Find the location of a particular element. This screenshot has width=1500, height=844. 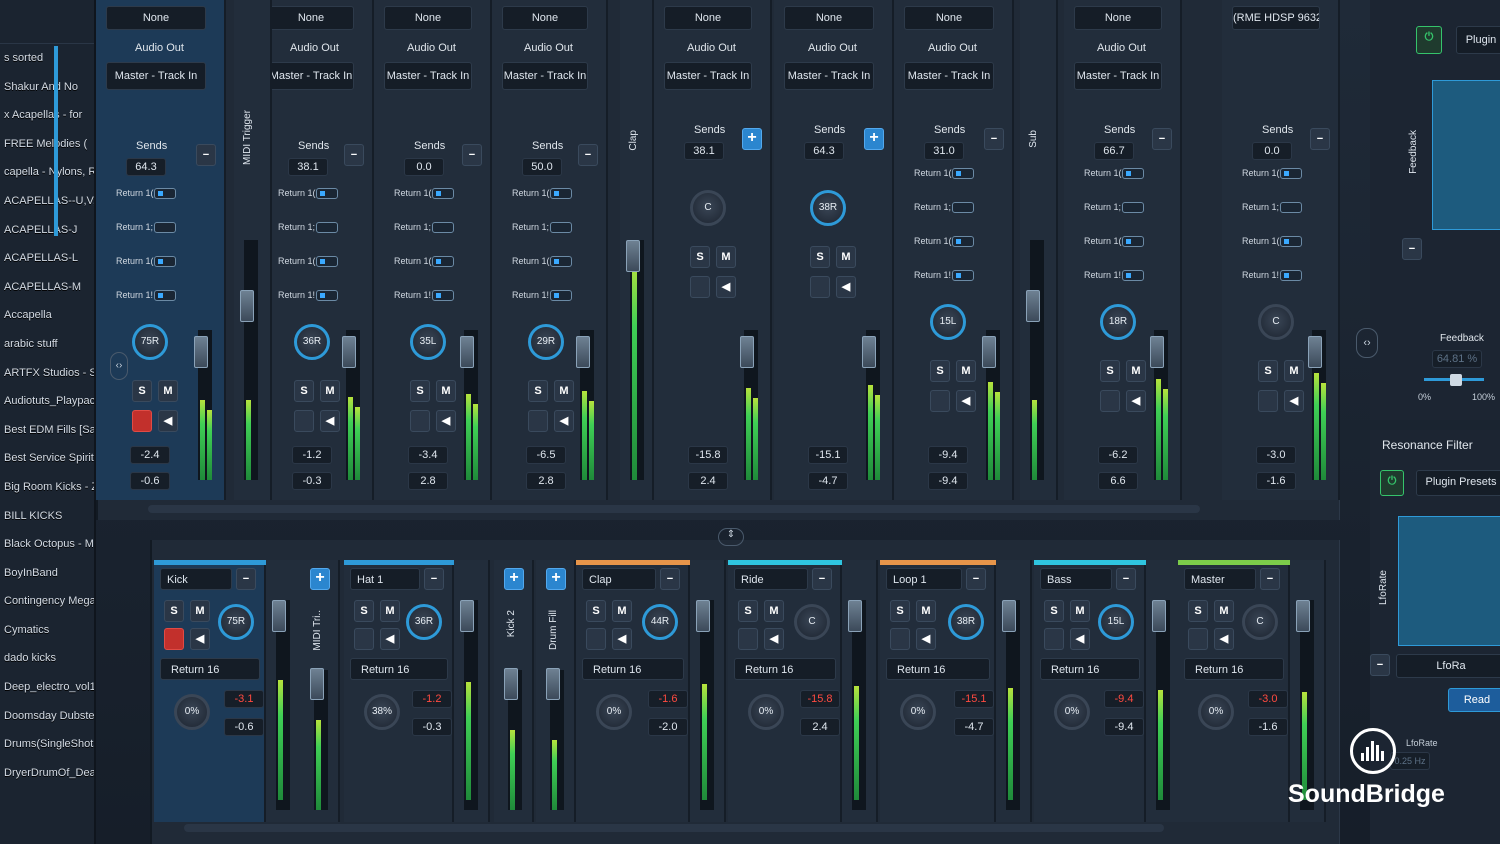

bottom-horizontal-scrollbar is located at coordinates (674, 828).